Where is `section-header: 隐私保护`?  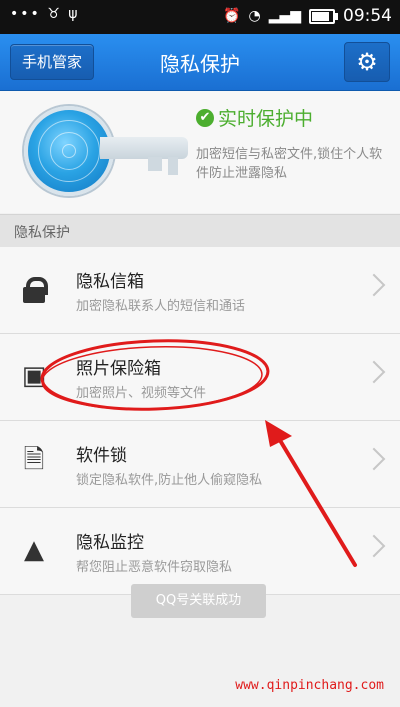
section-header: 隐私保护 is located at coordinates (200, 231).